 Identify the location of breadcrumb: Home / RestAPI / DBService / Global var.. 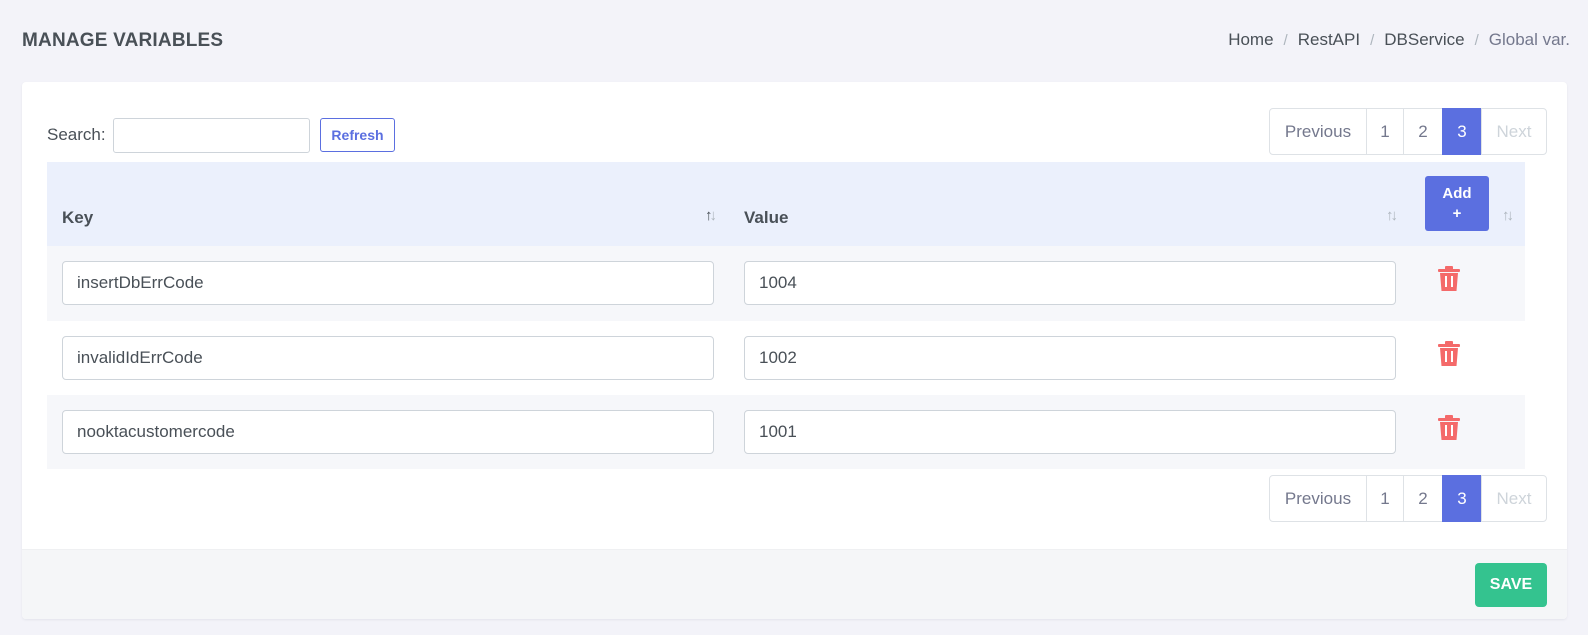
(1399, 40).